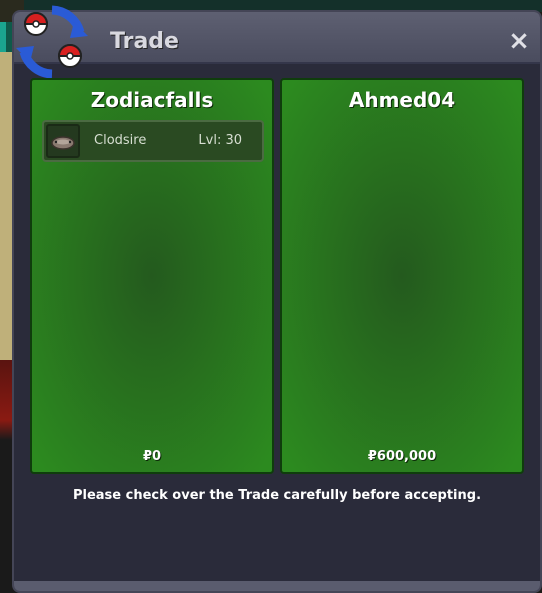 This screenshot has width=542, height=593. I want to click on my-trainer-name: Zodiacfalls, so click(152, 100).